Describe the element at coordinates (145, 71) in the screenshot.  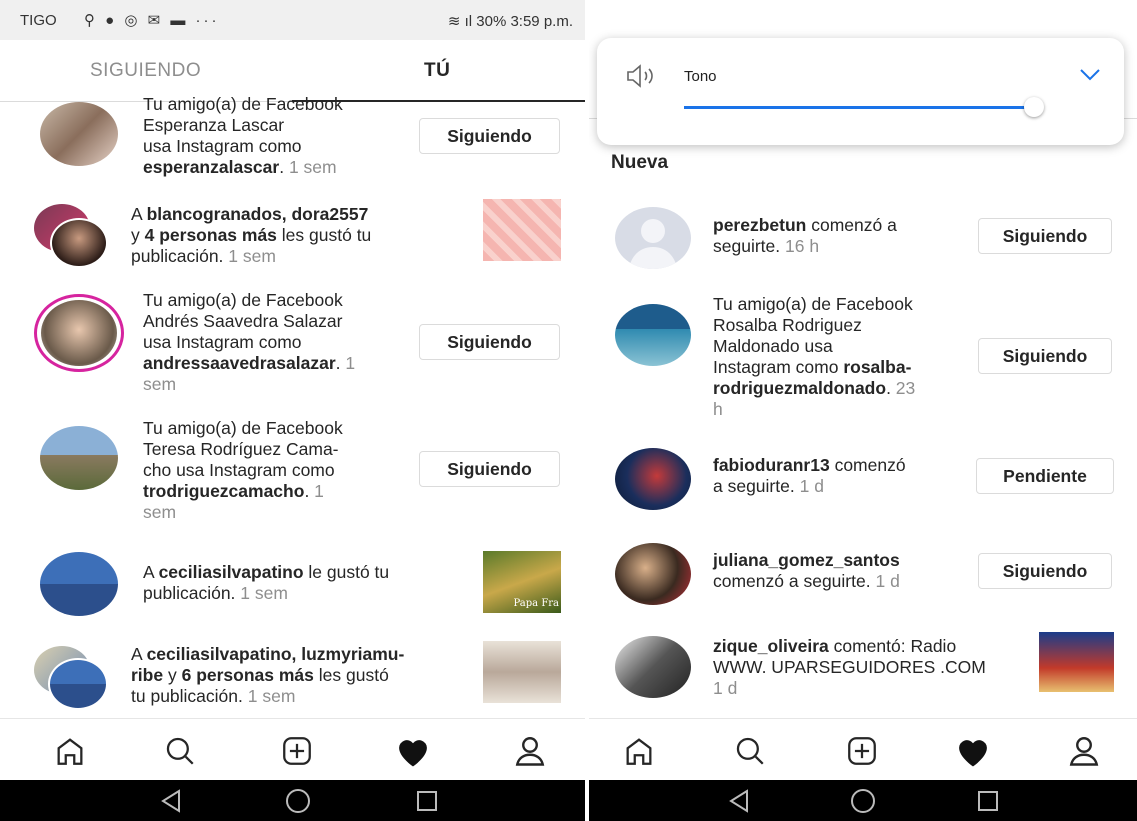
I see `tab-following: SIGUIENDO` at that location.